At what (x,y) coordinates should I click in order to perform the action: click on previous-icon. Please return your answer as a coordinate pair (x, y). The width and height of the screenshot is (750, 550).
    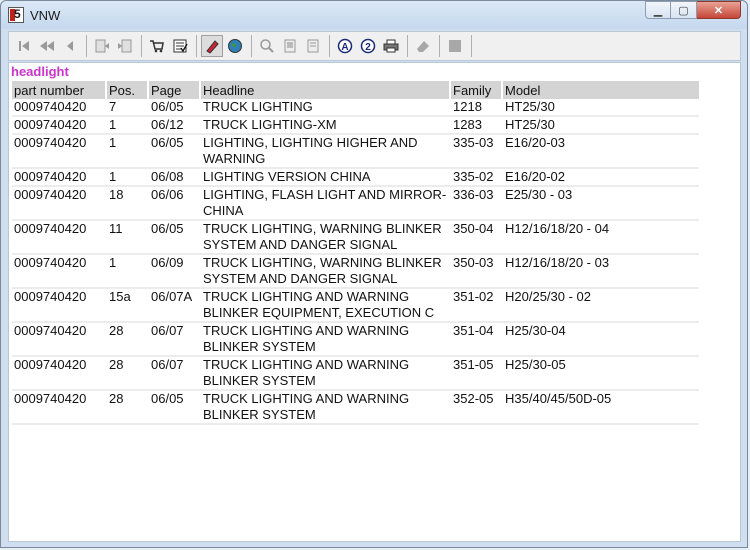
    Looking at the image, I should click on (70, 46).